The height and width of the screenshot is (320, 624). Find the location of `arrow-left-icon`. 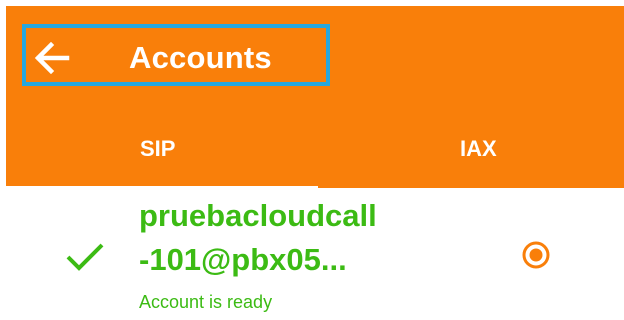

arrow-left-icon is located at coordinates (52, 58).